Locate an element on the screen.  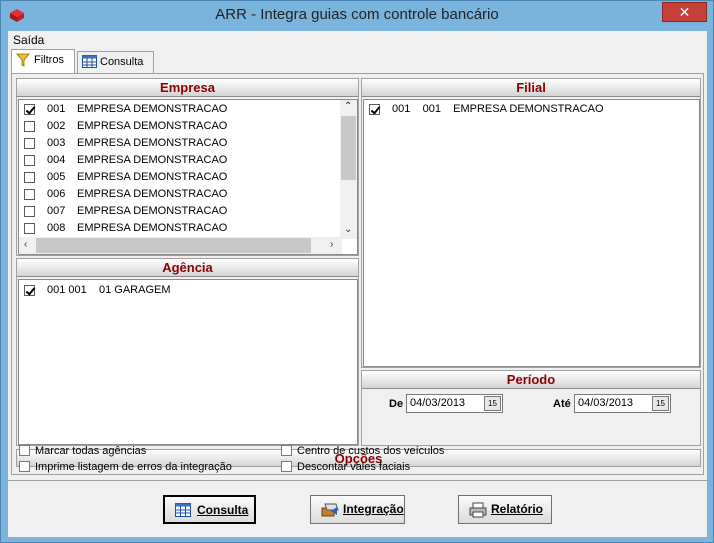
empresa-hscrollbar: ‹ › is located at coordinates (180, 245).